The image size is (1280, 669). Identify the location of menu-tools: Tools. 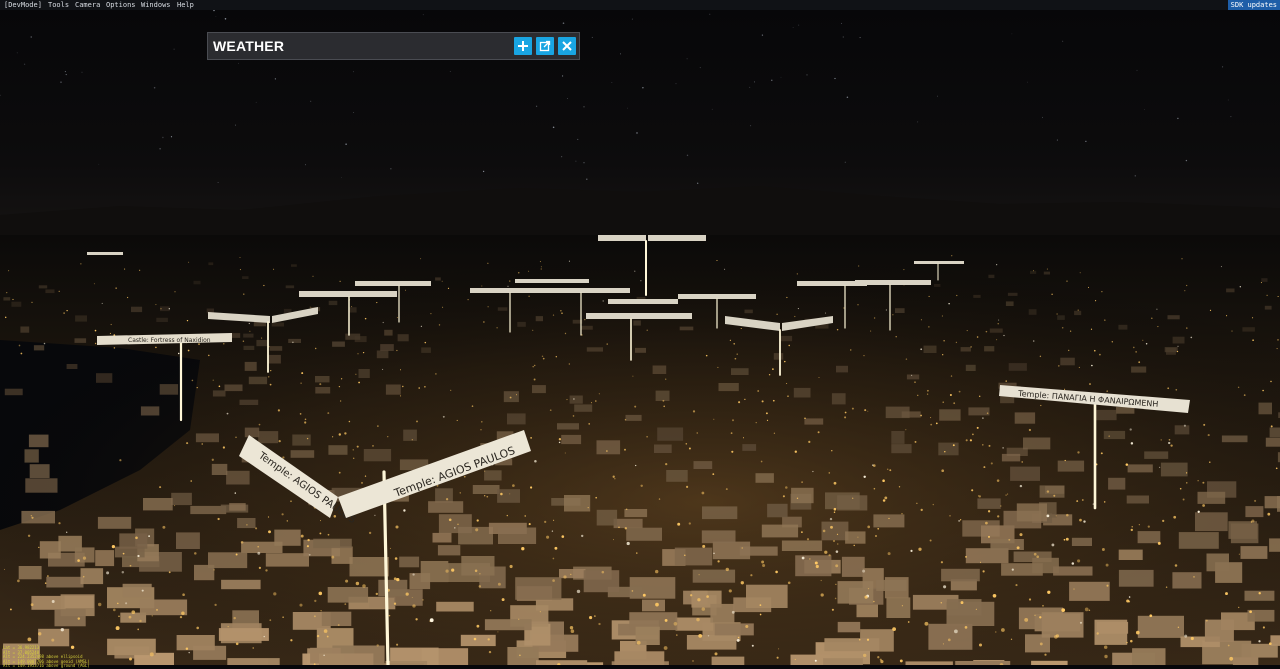
(58, 5).